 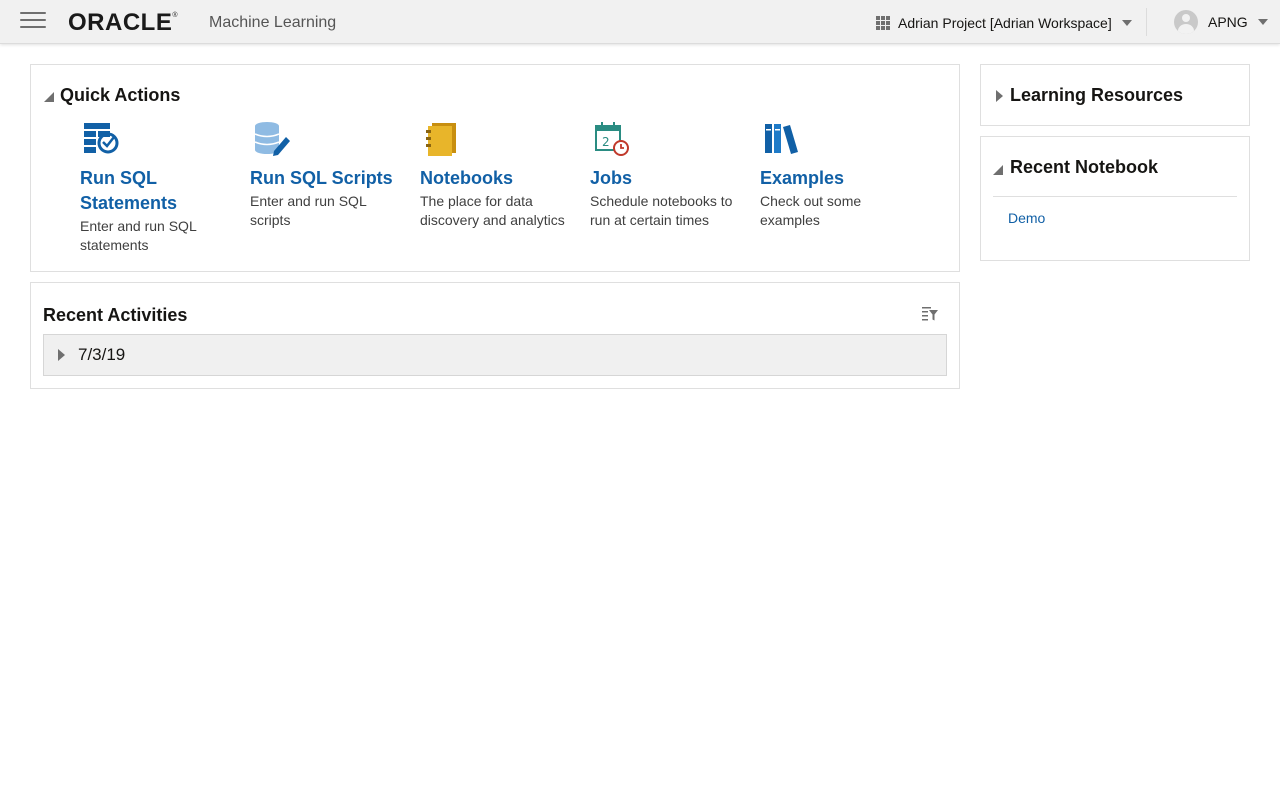 I want to click on recent-notebook-panel: Recent Notebook Demo, so click(x=1115, y=198).